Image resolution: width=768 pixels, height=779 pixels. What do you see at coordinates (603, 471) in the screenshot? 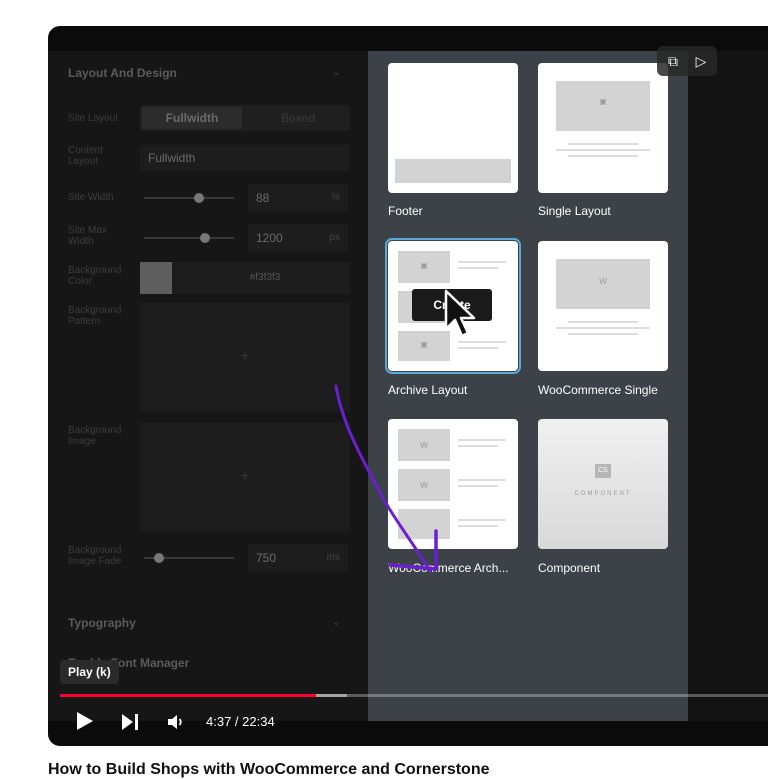
I see `component-icon: CS` at bounding box center [603, 471].